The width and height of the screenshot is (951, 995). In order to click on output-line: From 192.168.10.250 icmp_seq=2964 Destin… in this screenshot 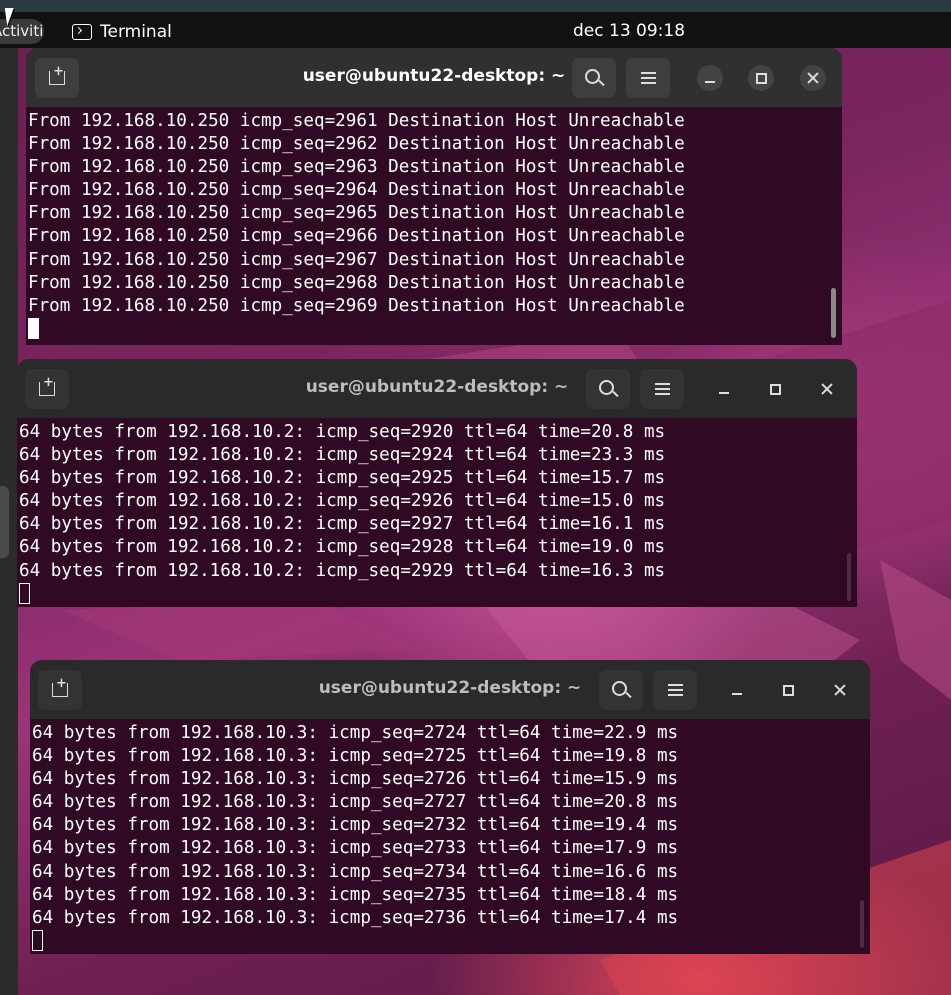, I will do `click(356, 190)`.